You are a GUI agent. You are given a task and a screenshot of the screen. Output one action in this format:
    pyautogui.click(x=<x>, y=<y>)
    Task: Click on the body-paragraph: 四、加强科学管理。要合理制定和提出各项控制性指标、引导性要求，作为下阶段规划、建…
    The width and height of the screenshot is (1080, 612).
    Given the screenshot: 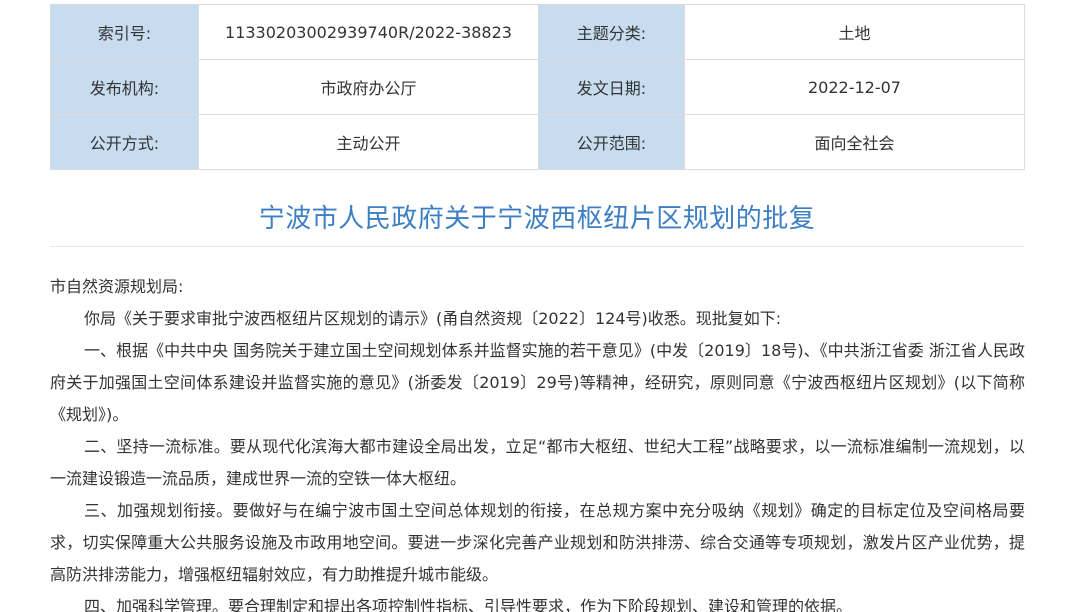 What is the action you would take?
    pyautogui.click(x=468, y=604)
    